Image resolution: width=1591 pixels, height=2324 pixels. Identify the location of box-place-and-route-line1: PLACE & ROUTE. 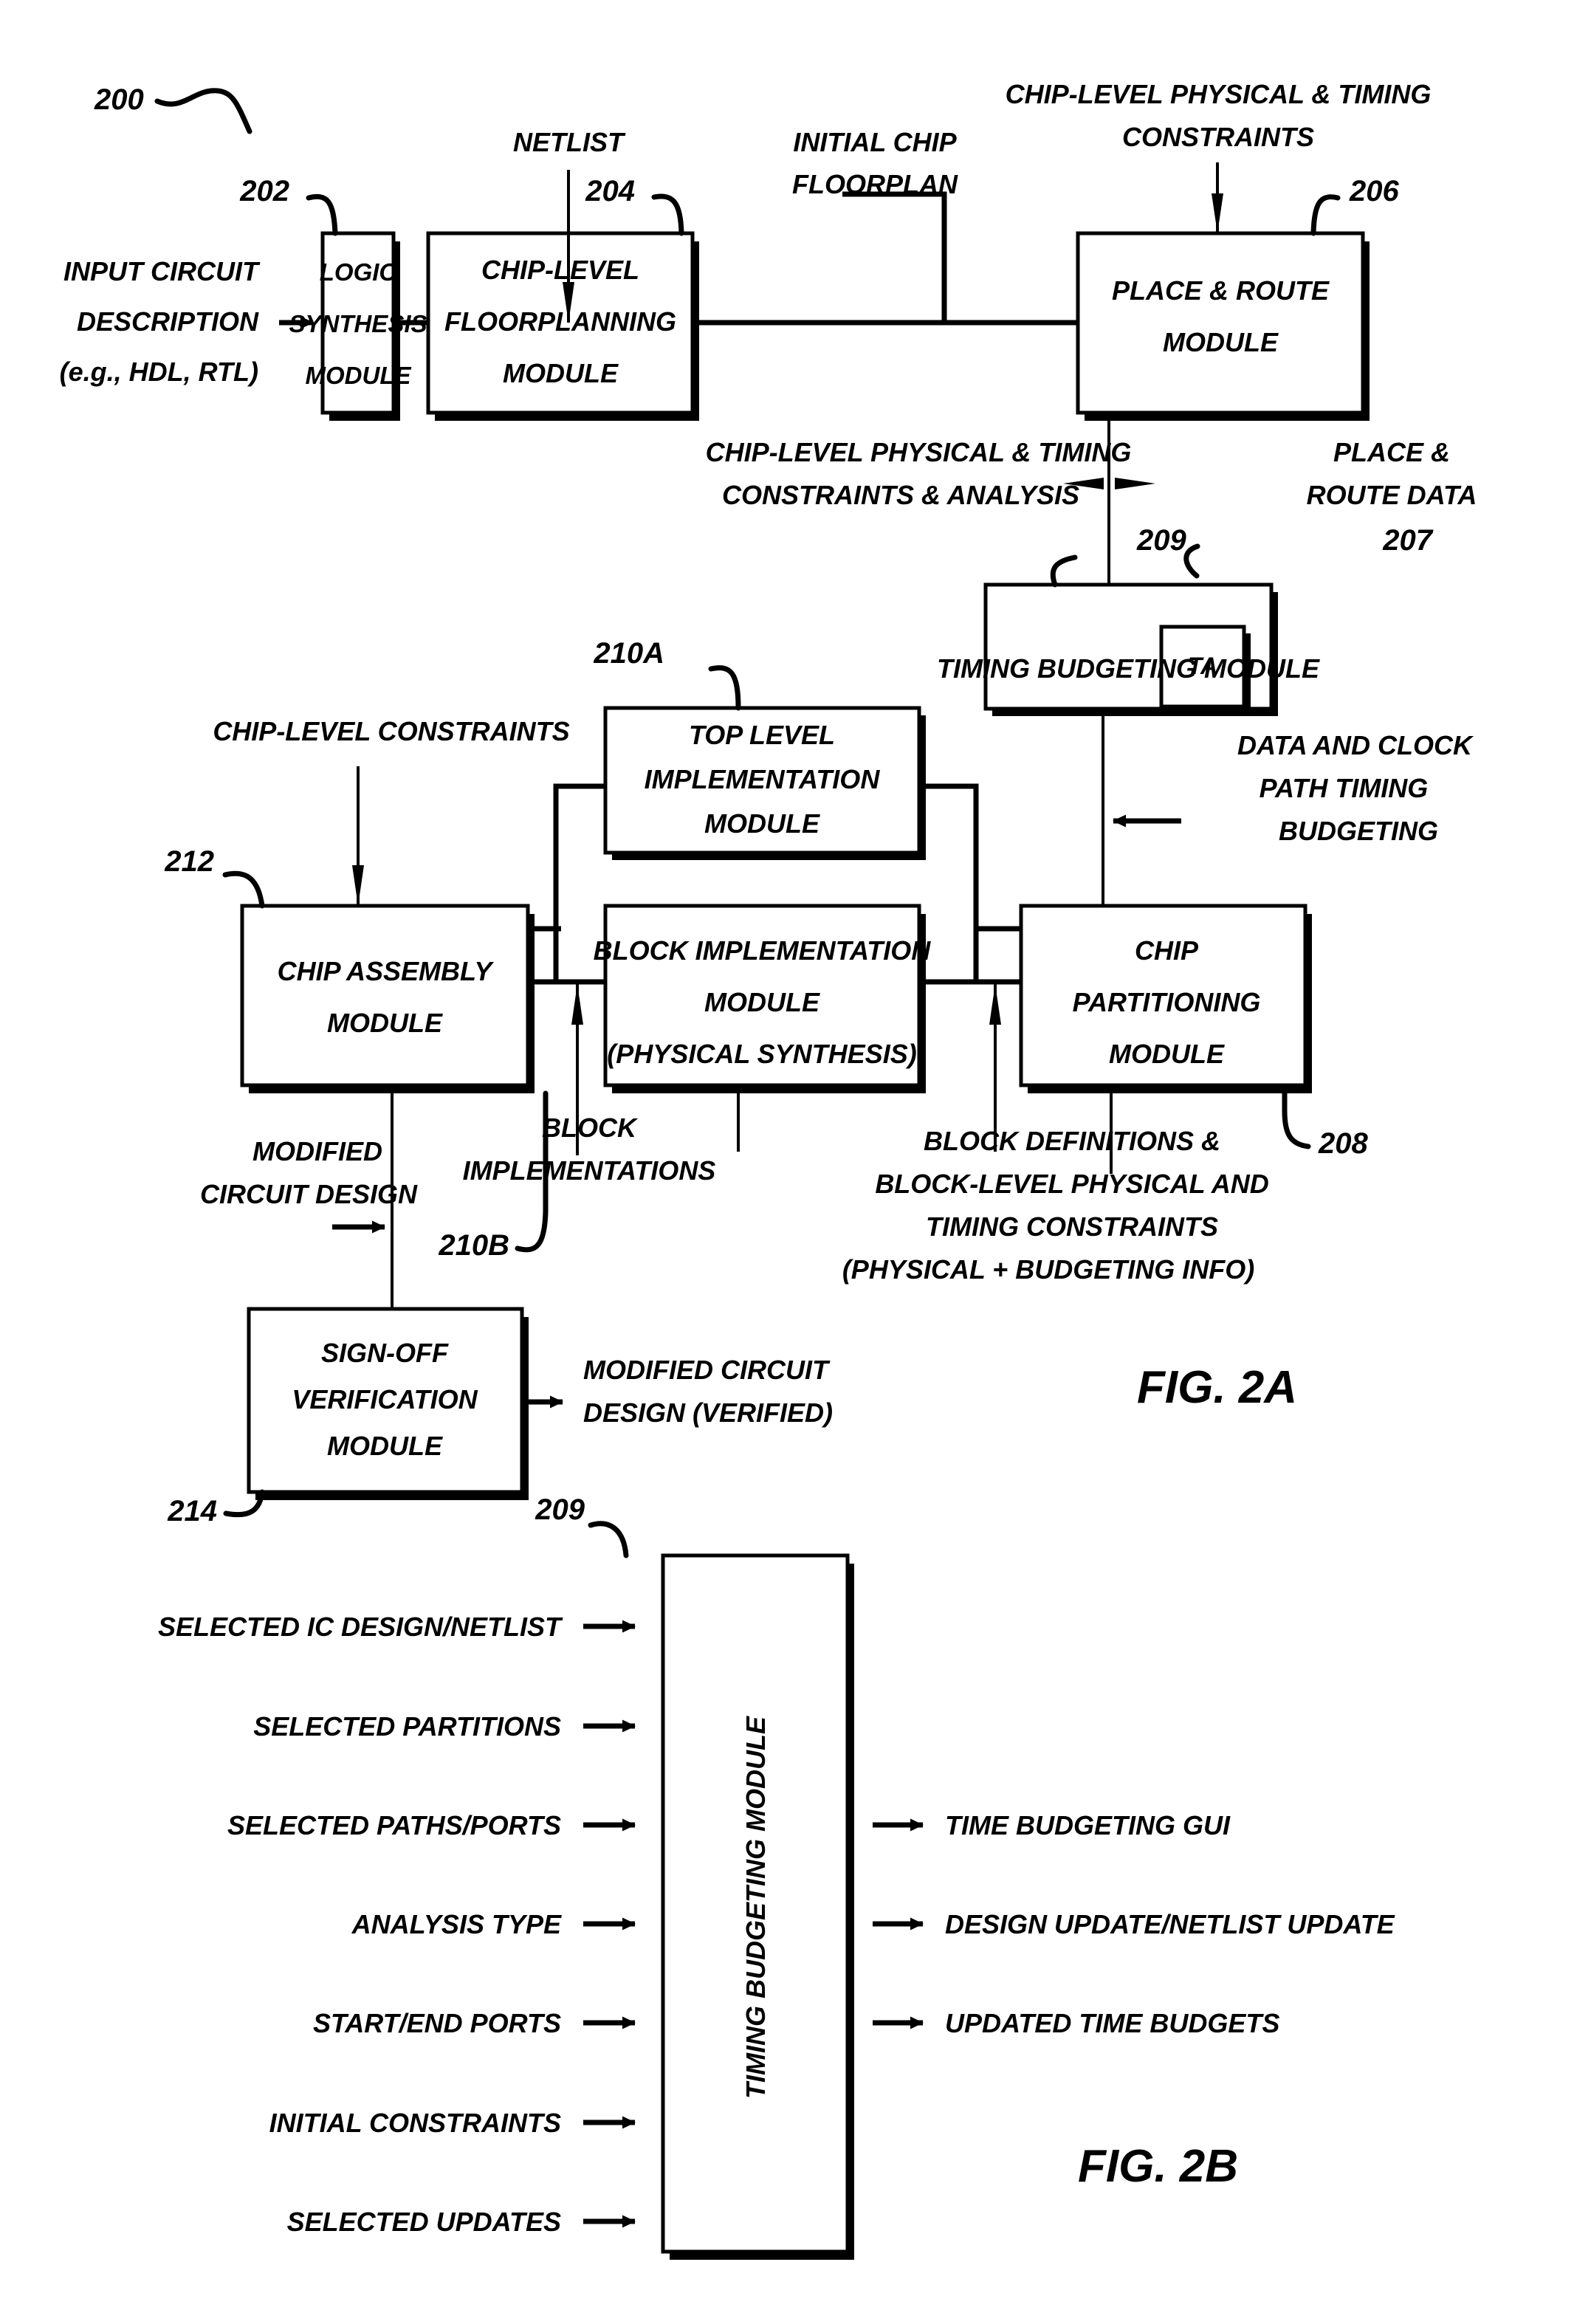
(1221, 290).